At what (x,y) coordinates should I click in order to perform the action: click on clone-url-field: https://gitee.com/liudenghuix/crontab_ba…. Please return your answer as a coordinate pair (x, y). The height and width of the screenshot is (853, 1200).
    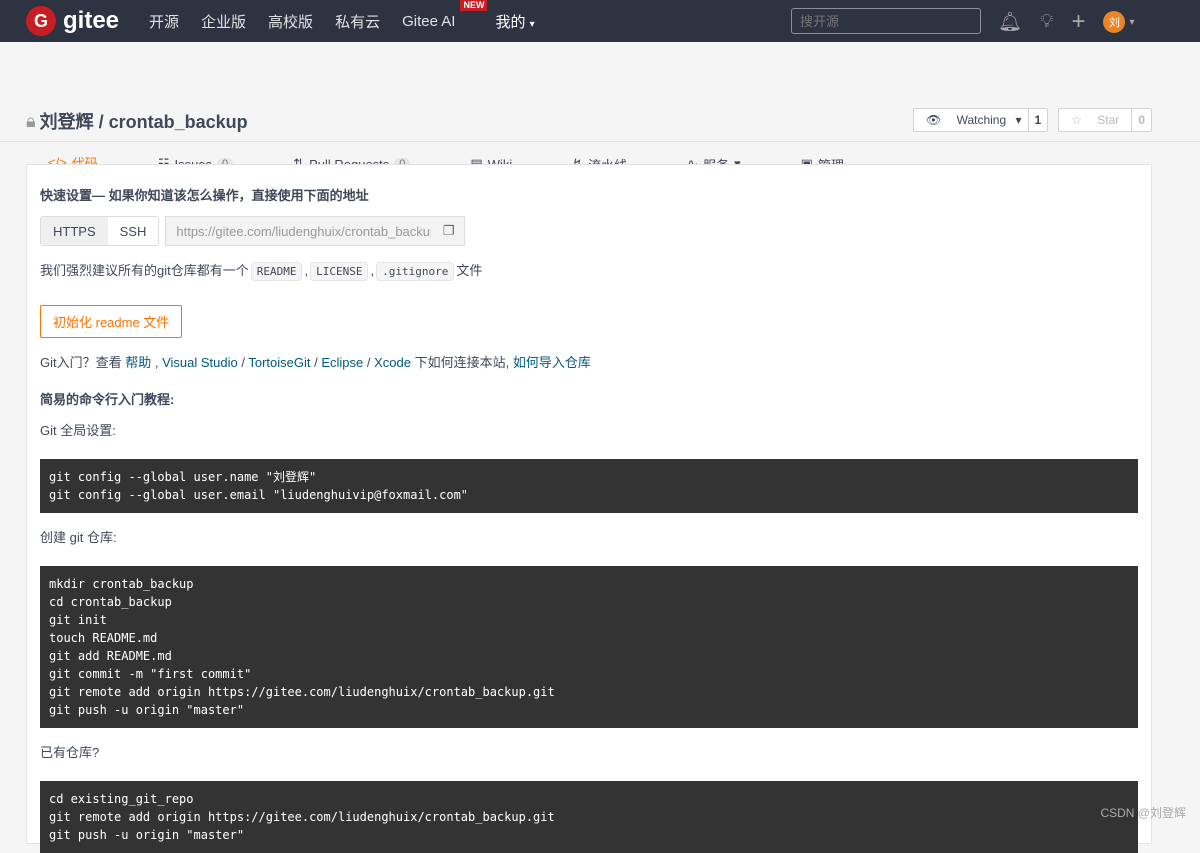
    Looking at the image, I should click on (315, 231).